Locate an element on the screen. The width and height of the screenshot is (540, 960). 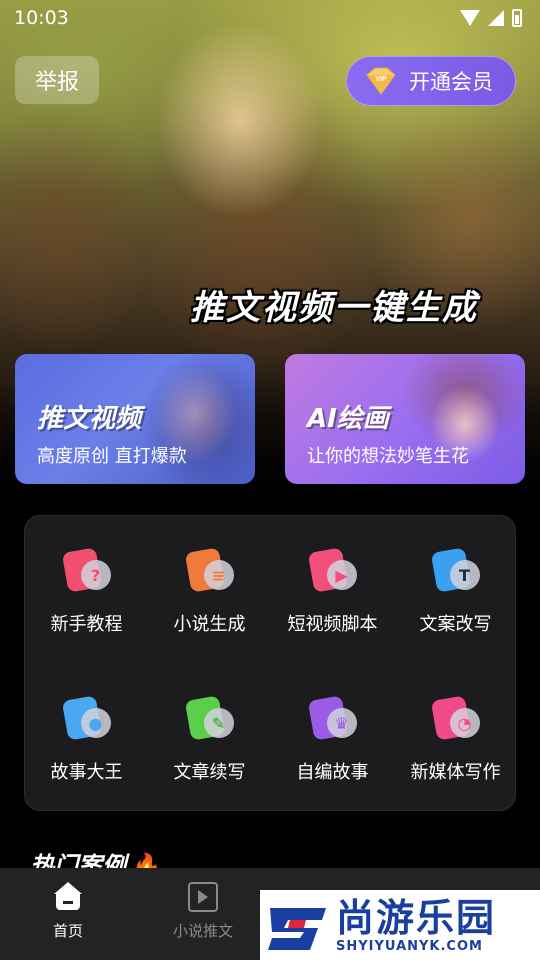
vip-button: VIP 开通会员 is located at coordinates (431, 81).